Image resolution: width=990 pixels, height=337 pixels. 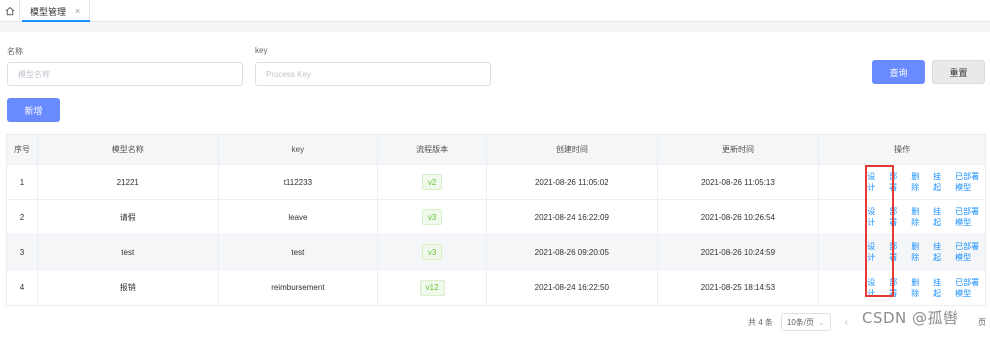 I want to click on column-header-created: 创建时间, so click(x=572, y=149).